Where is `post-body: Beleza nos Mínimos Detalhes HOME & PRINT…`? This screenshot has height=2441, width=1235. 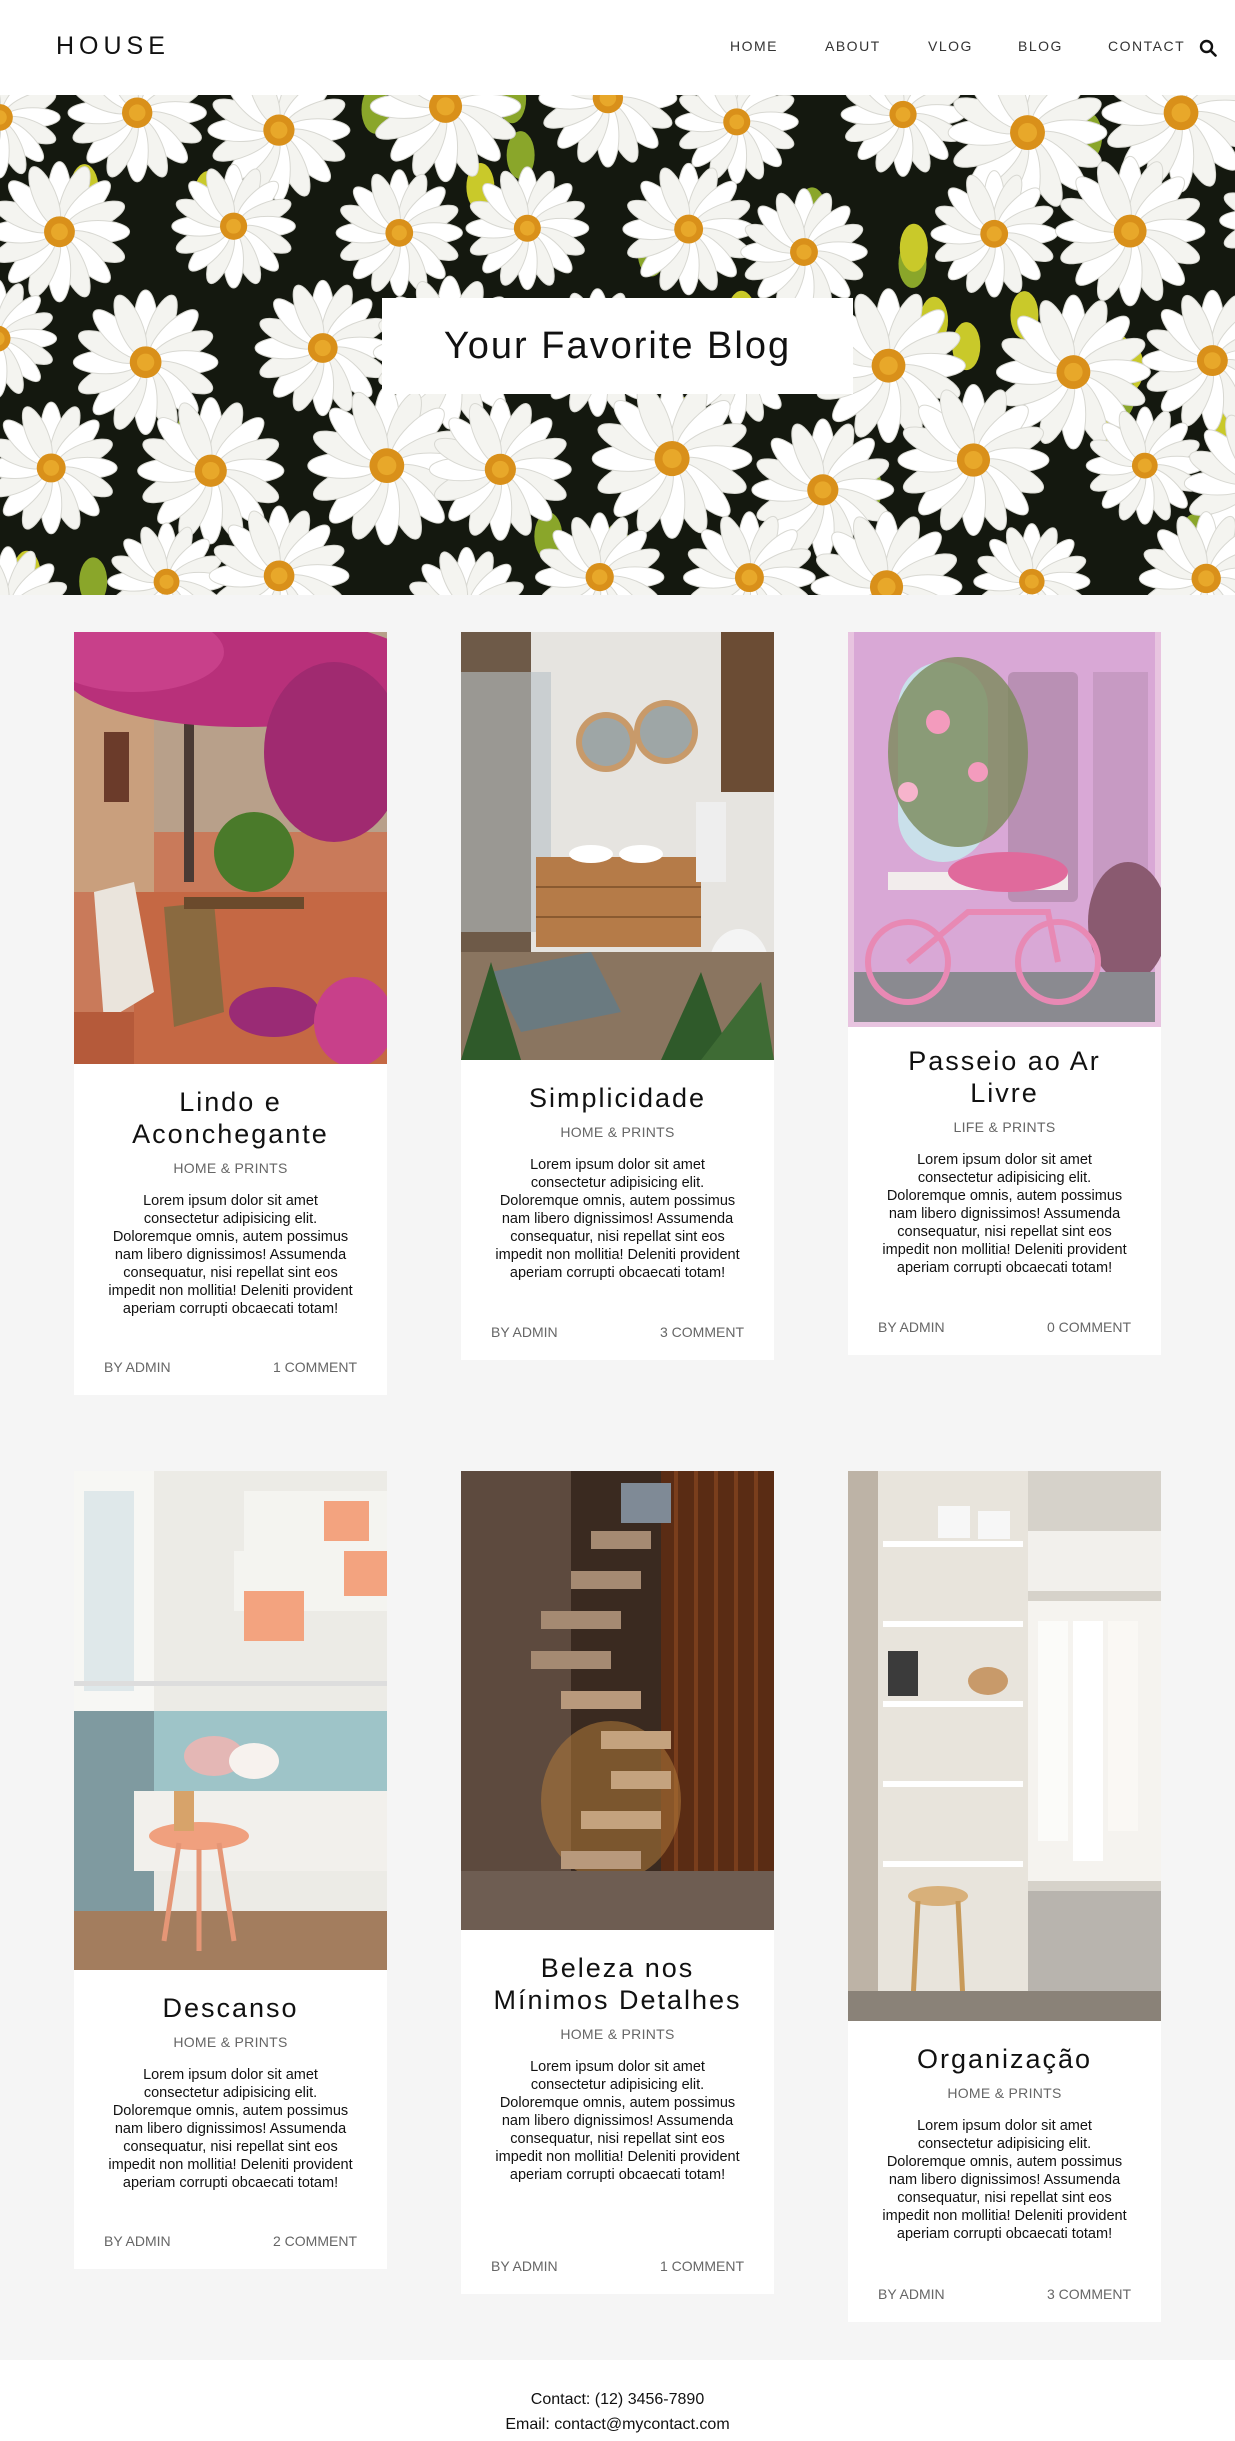
post-body: Beleza nos Mínimos Detalhes HOME & PRINT… is located at coordinates (617, 2068).